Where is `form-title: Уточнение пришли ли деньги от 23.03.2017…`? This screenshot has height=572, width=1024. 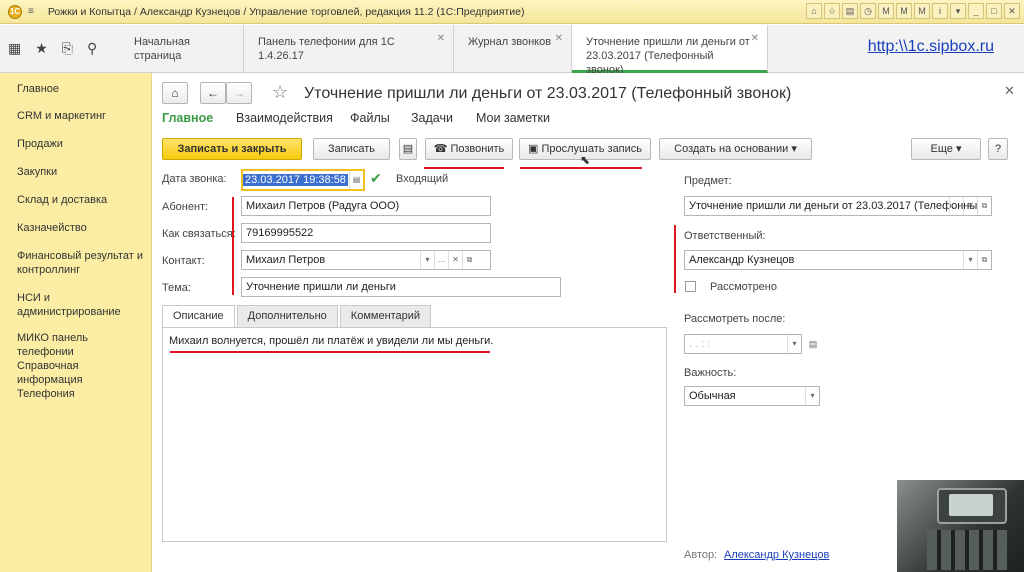
form-title: Уточнение пришли ли деньги от 23.03.2017… is located at coordinates (548, 93).